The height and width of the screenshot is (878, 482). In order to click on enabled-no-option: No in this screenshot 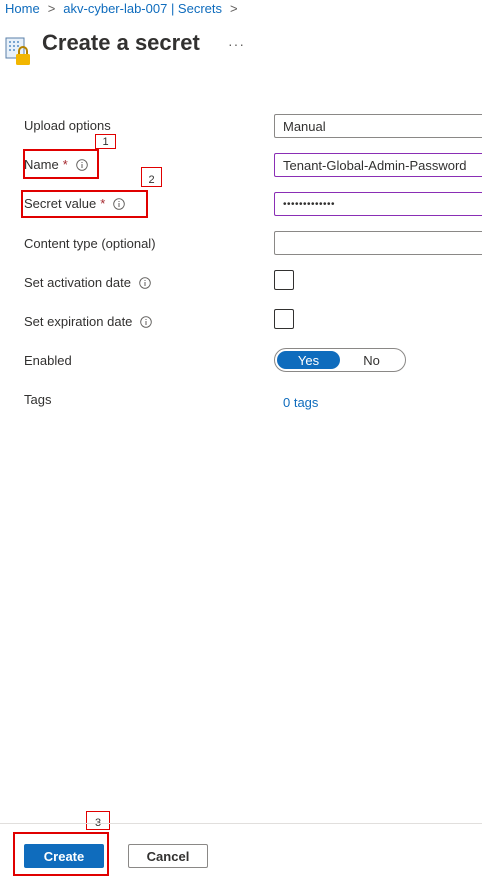, I will do `click(371, 360)`.